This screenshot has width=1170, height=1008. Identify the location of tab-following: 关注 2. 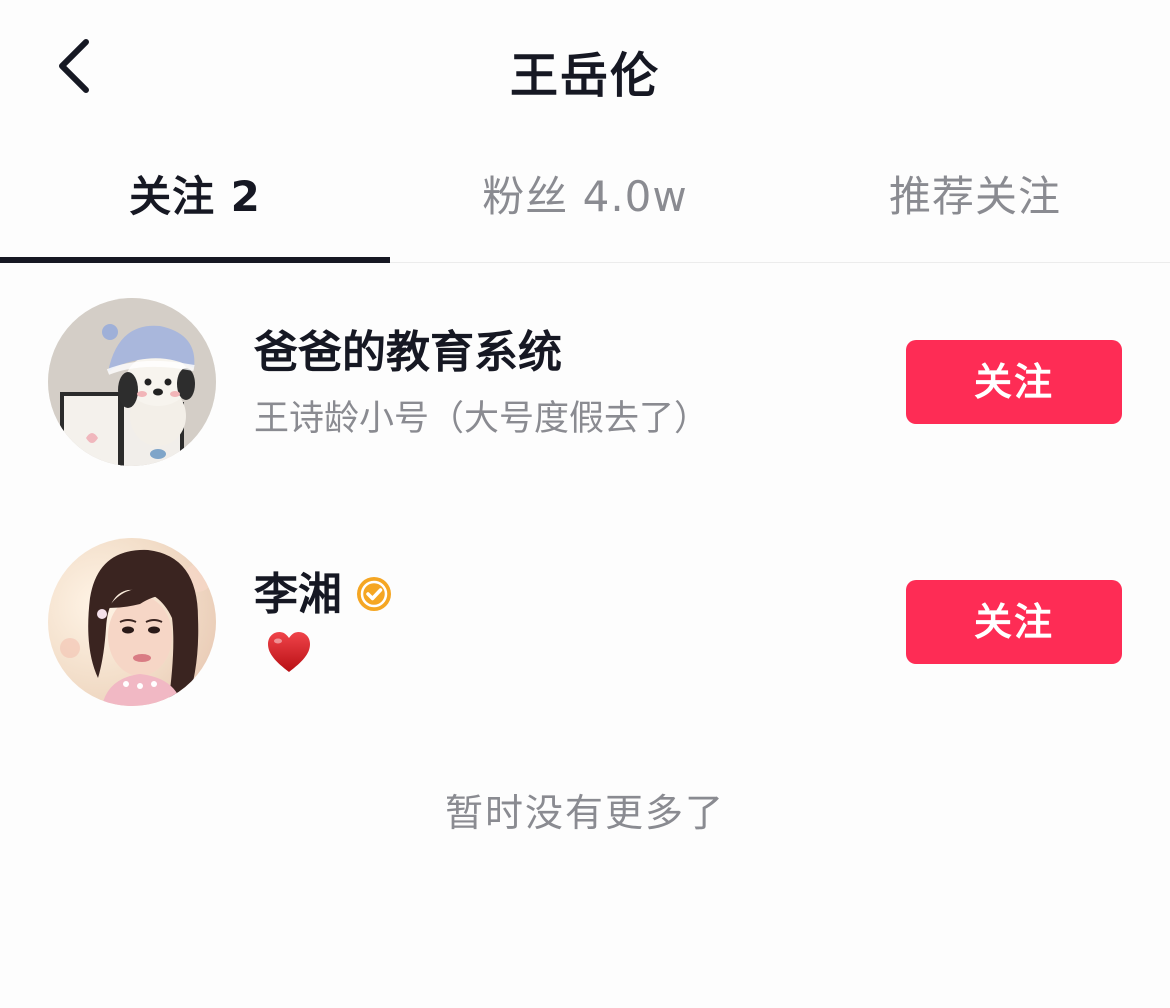
(195, 206).